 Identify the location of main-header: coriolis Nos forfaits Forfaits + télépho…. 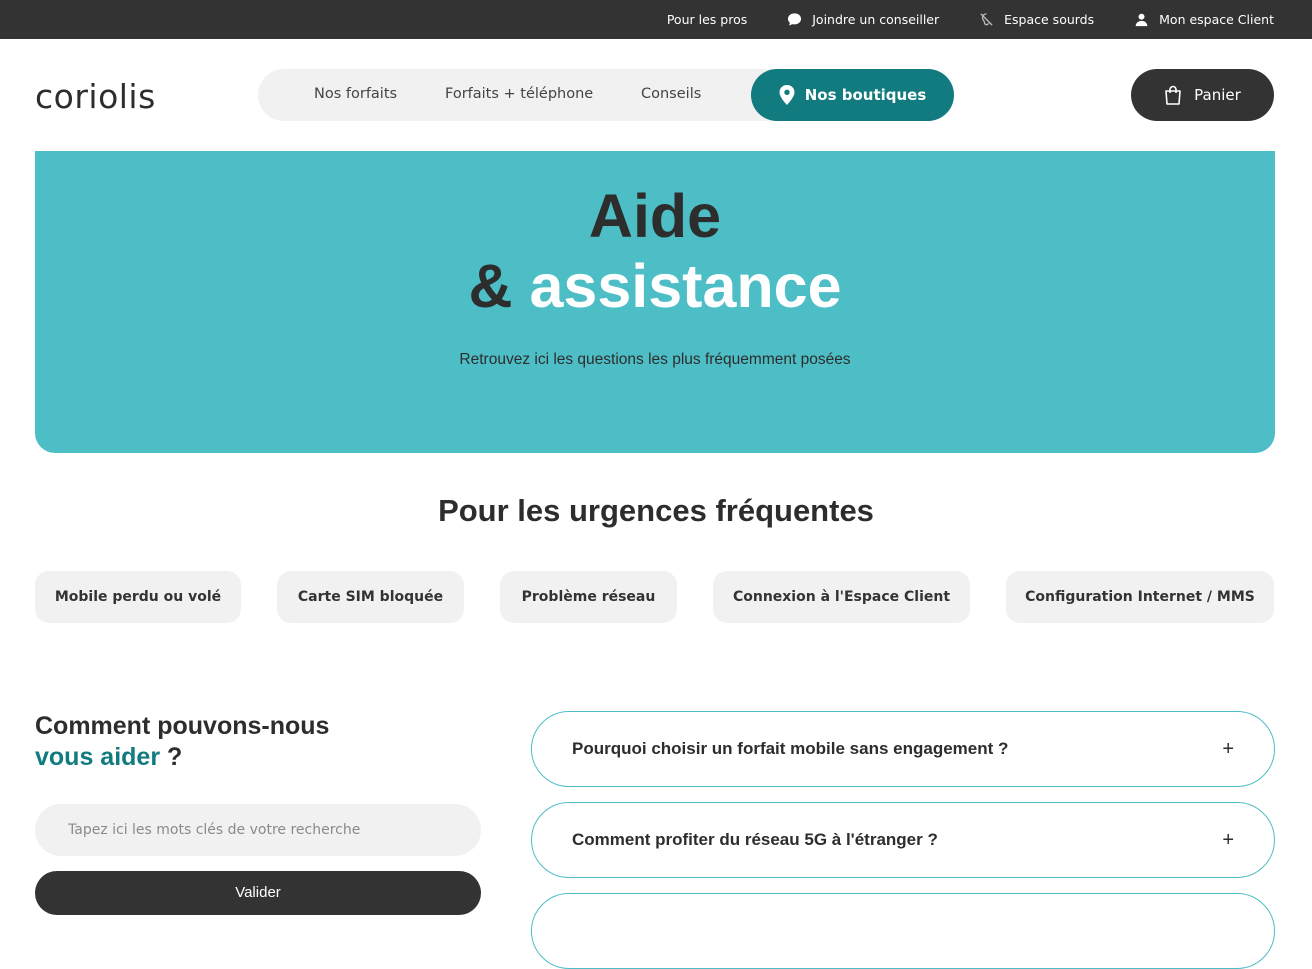
(656, 95).